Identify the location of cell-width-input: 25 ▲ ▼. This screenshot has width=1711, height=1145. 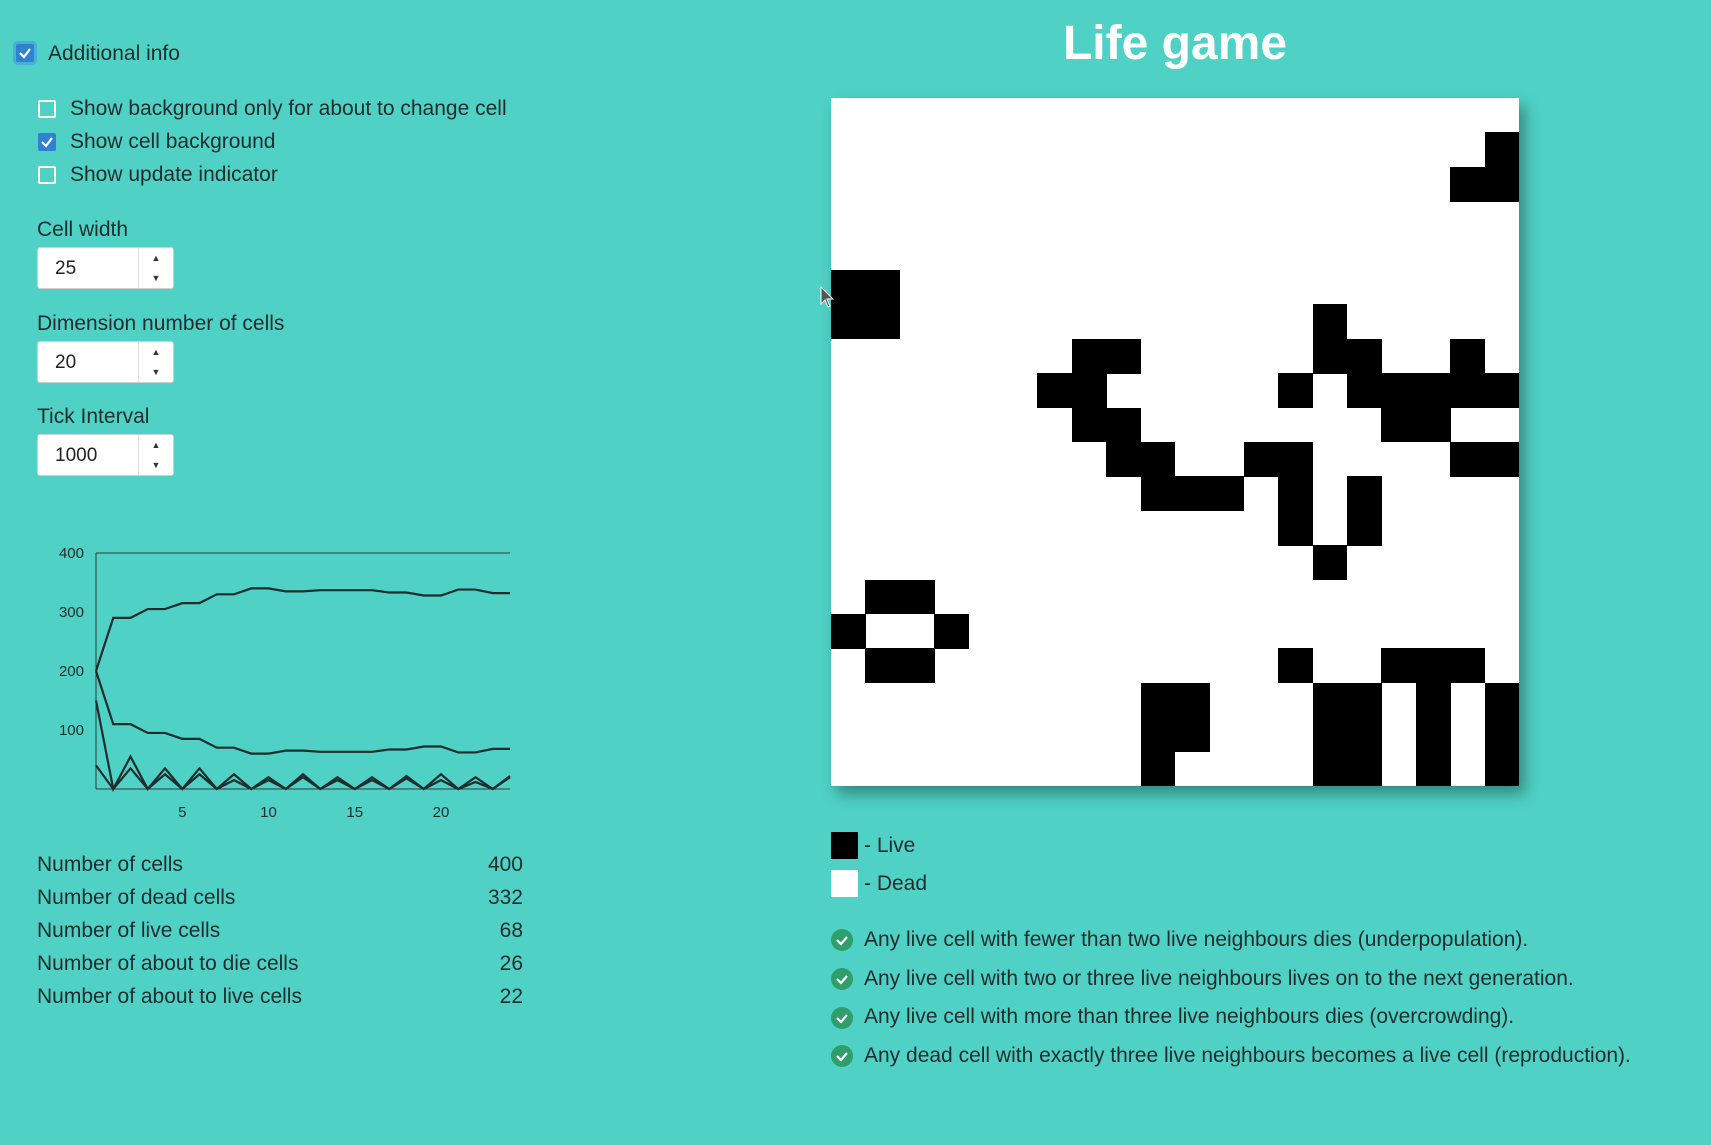
(105, 268).